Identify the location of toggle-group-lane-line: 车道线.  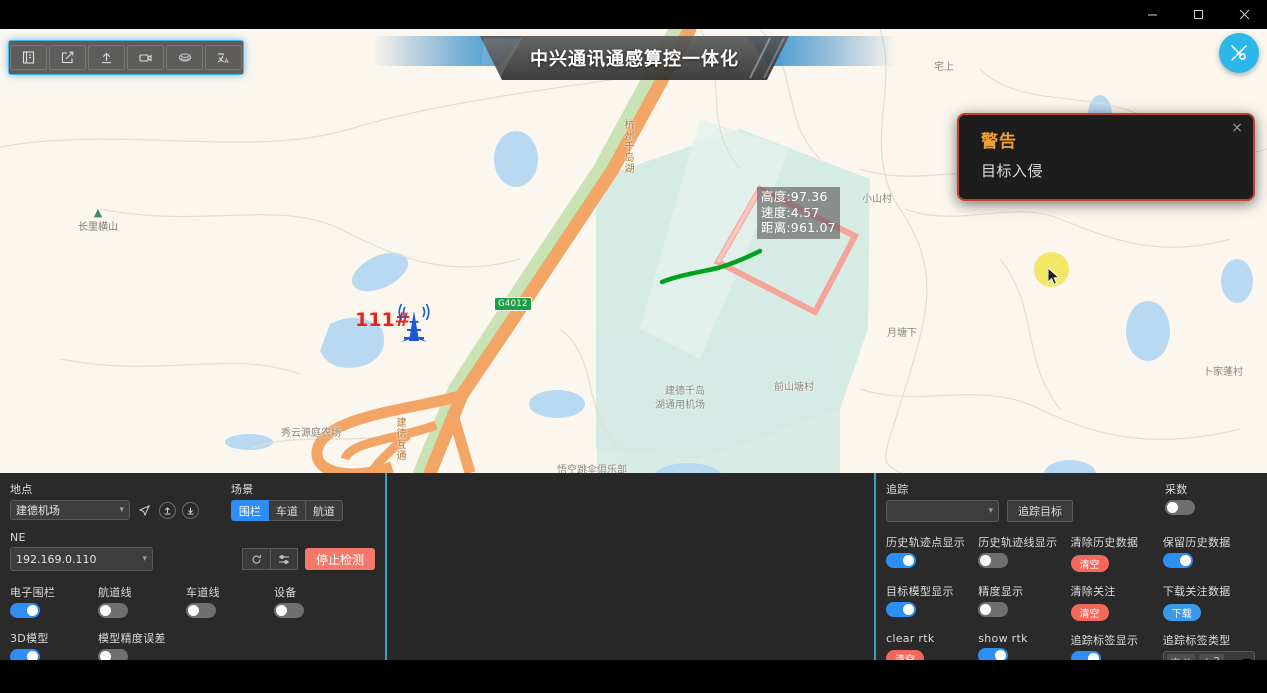
(230, 601).